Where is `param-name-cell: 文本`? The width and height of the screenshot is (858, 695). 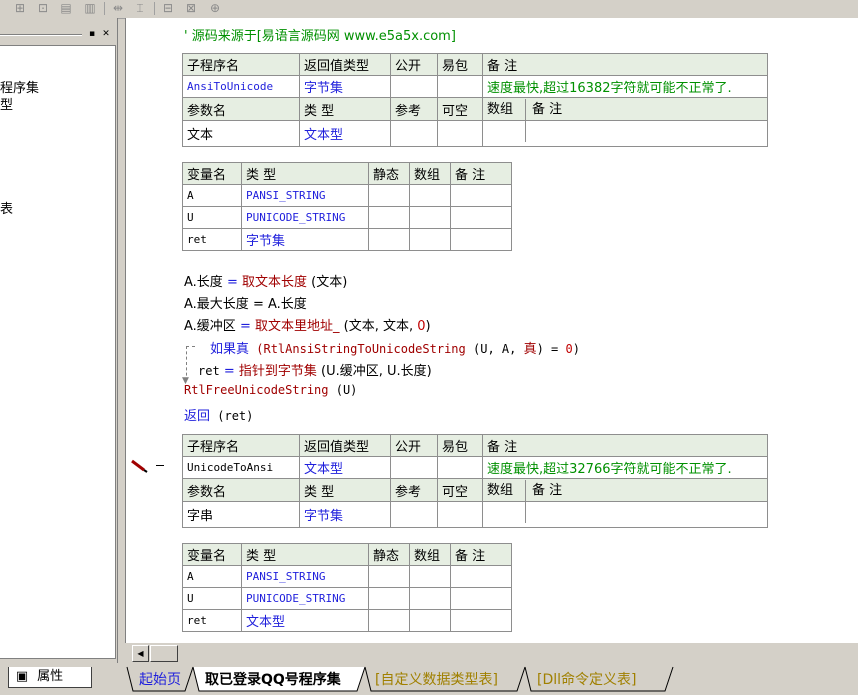
param-name-cell: 文本 is located at coordinates (241, 133).